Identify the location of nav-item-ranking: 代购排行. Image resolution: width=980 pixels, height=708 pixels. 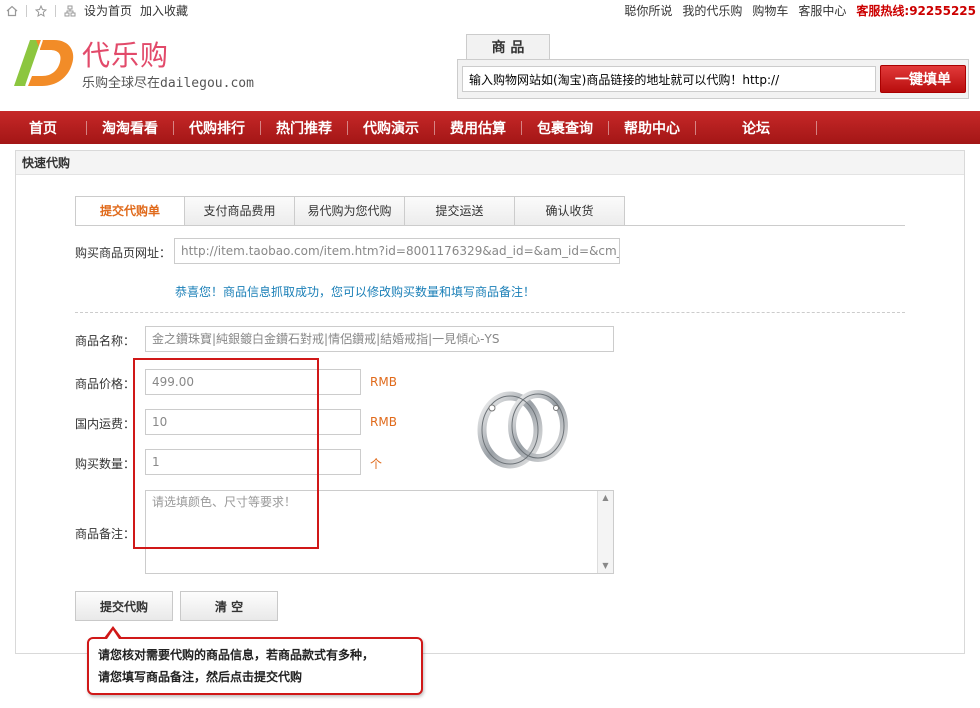
(217, 127).